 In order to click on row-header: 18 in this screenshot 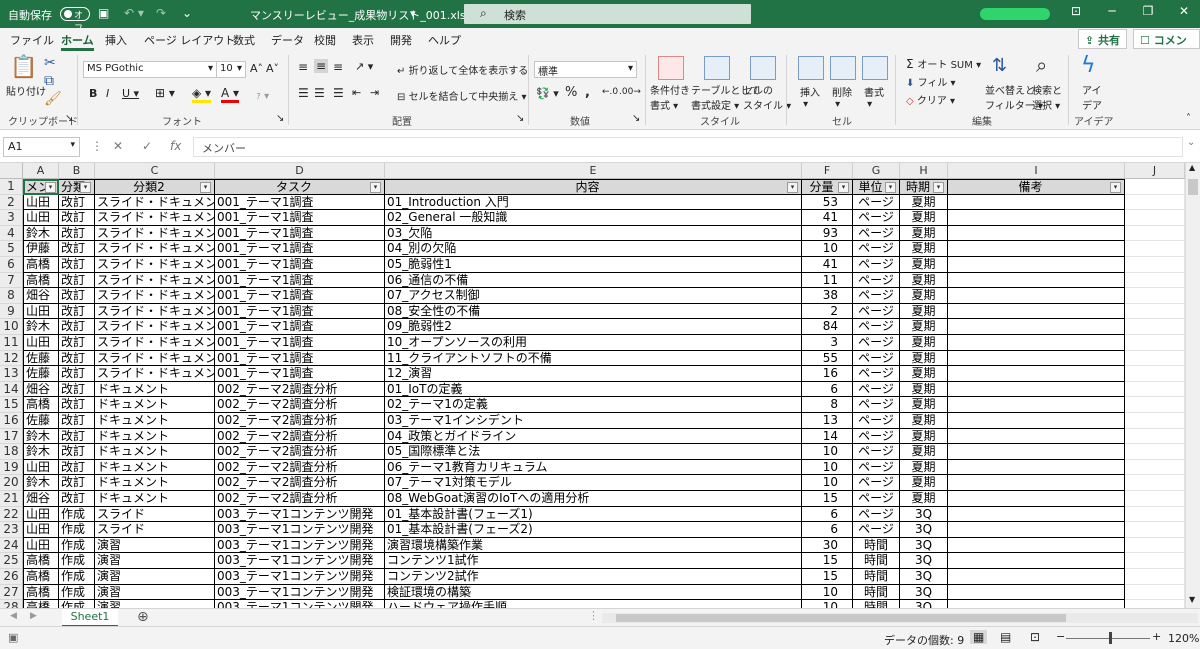, I will do `click(11, 452)`.